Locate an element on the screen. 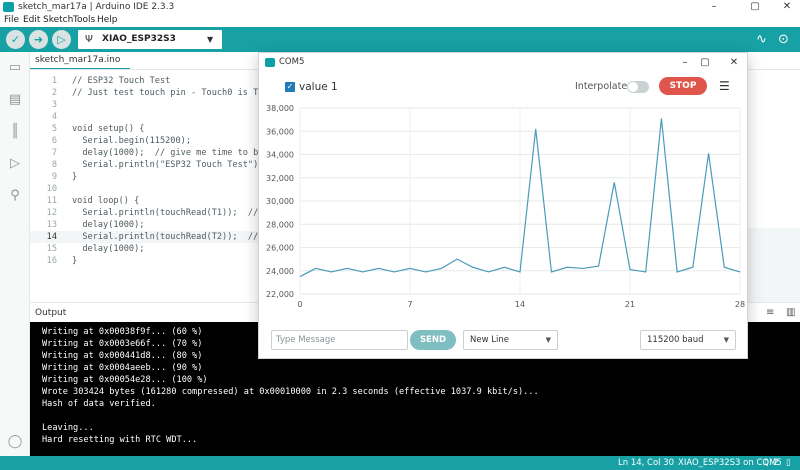 This screenshot has width=800, height=470. code-line: 6 Serial.begin(115200); is located at coordinates (150, 141).